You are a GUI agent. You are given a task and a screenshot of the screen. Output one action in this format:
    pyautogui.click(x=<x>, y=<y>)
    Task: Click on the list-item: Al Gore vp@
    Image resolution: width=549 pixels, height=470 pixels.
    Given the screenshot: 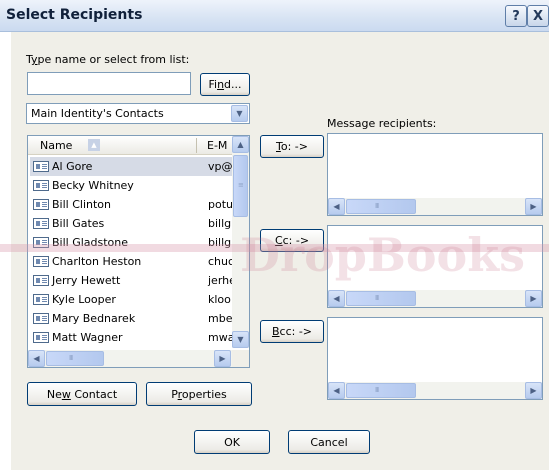 What is the action you would take?
    pyautogui.click(x=131, y=166)
    